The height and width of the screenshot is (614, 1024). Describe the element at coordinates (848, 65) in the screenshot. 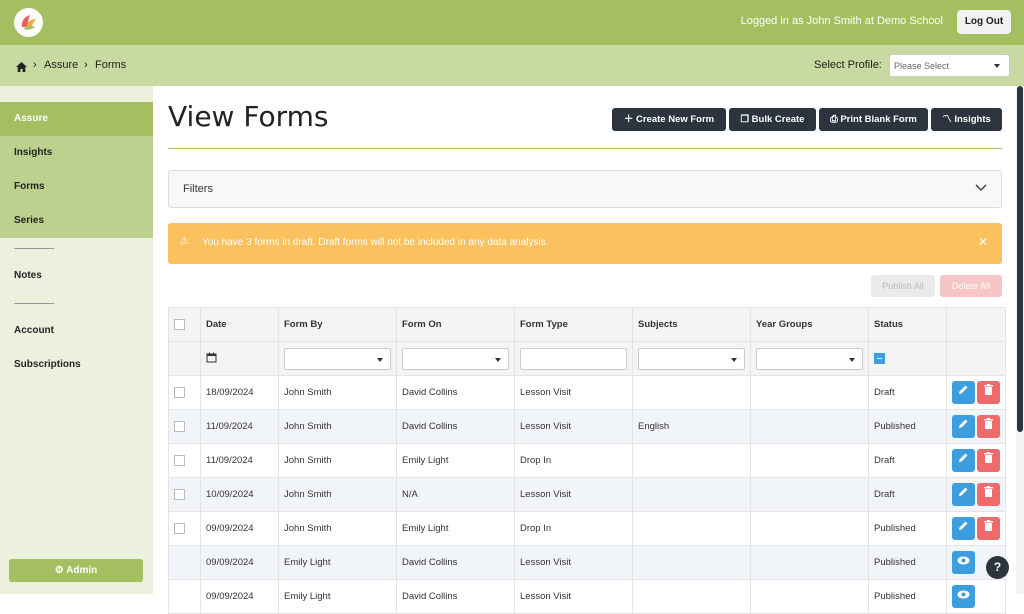

I see `select-profile-label: Select Profile:` at that location.